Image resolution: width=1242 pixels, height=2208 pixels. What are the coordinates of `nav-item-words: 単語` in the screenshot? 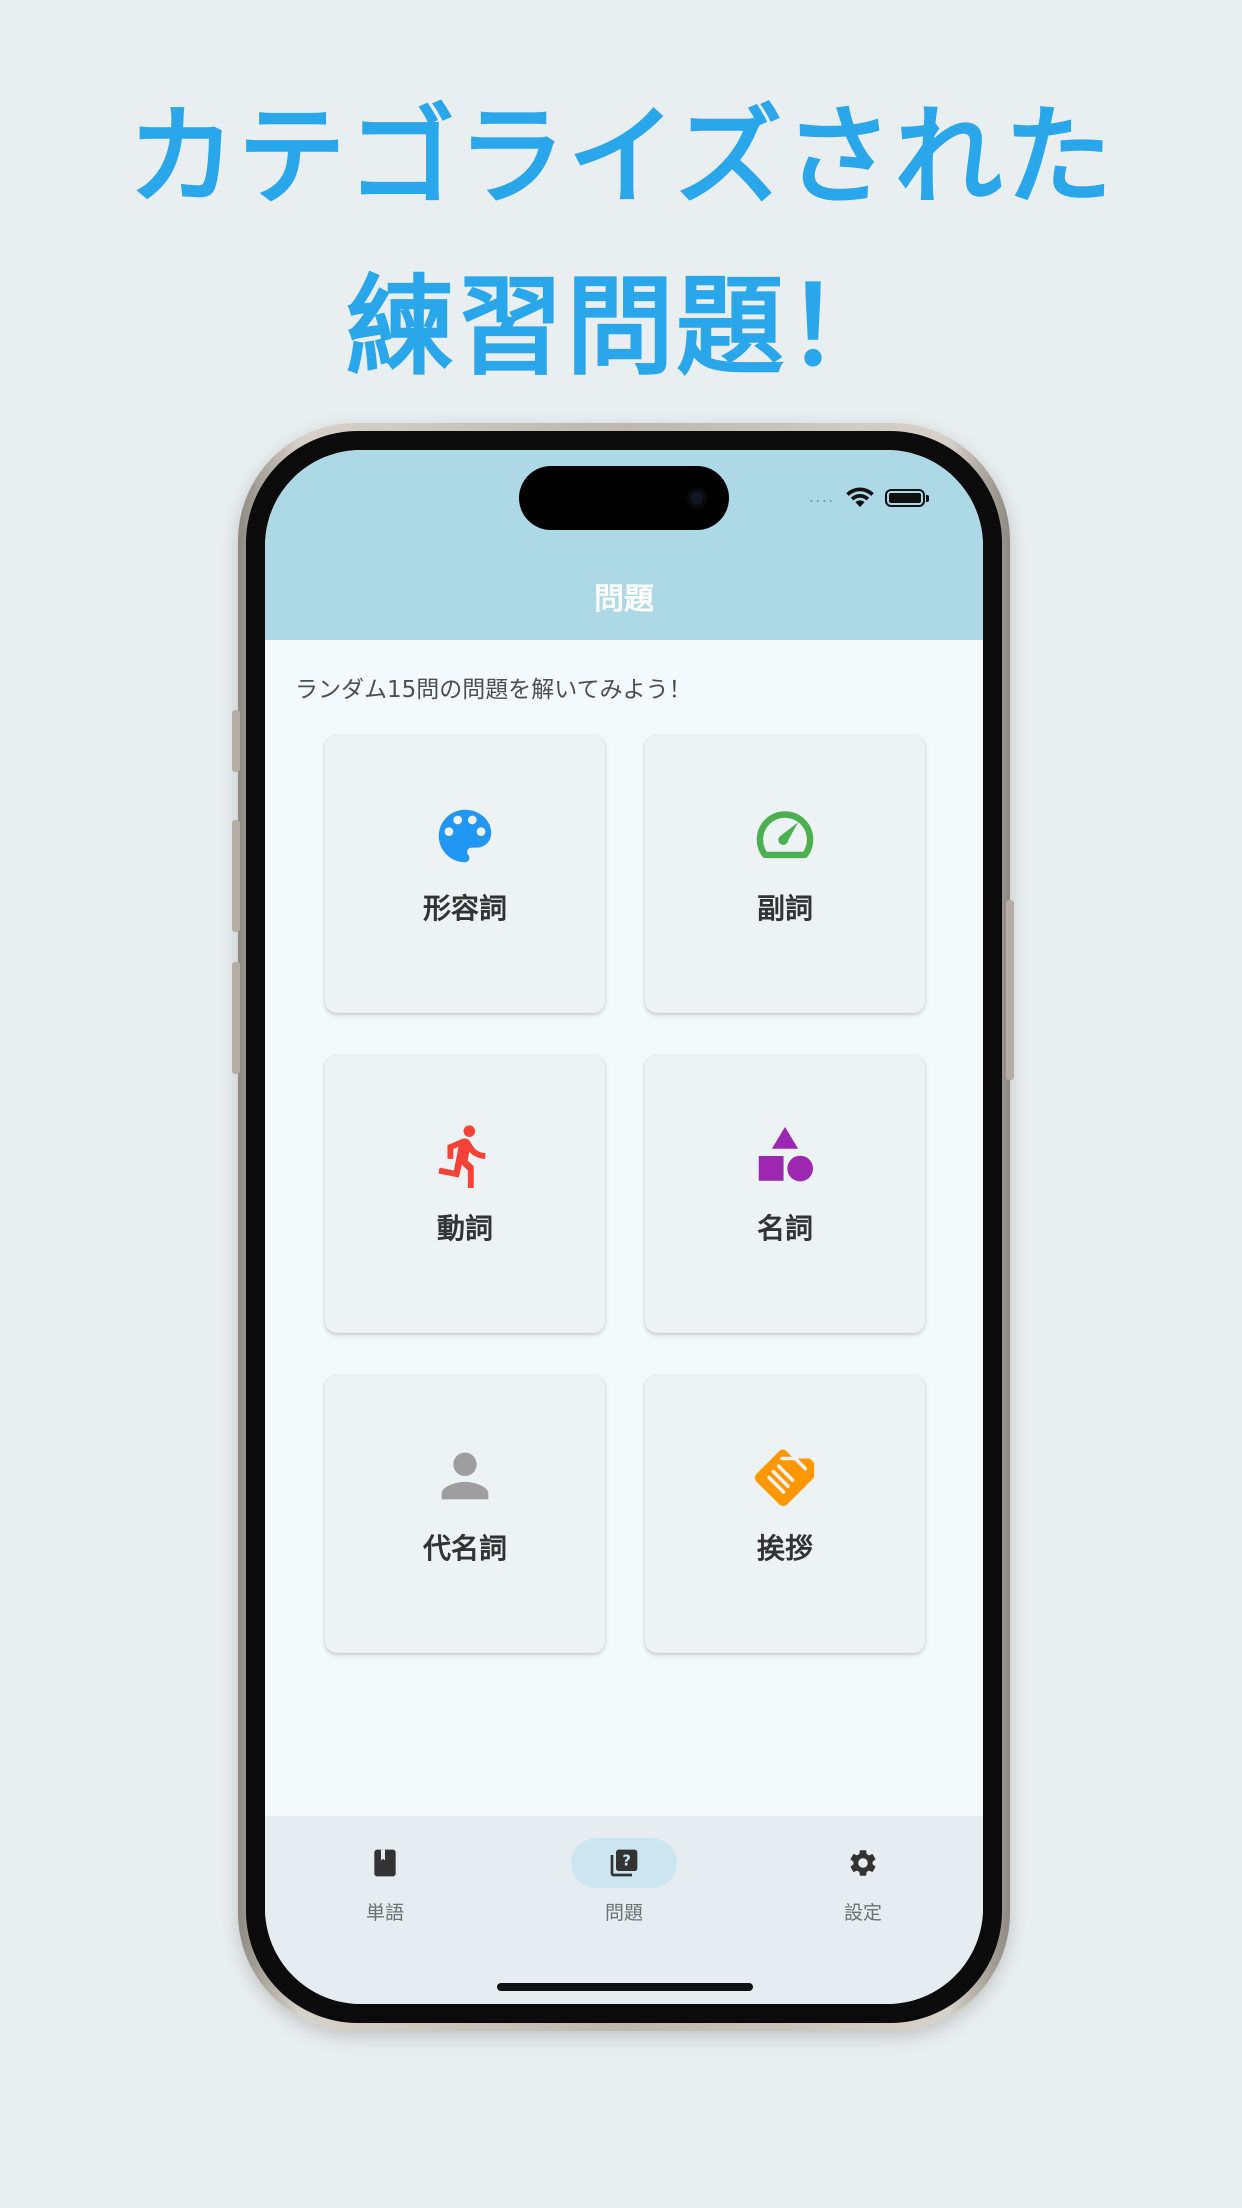 It's located at (385, 1881).